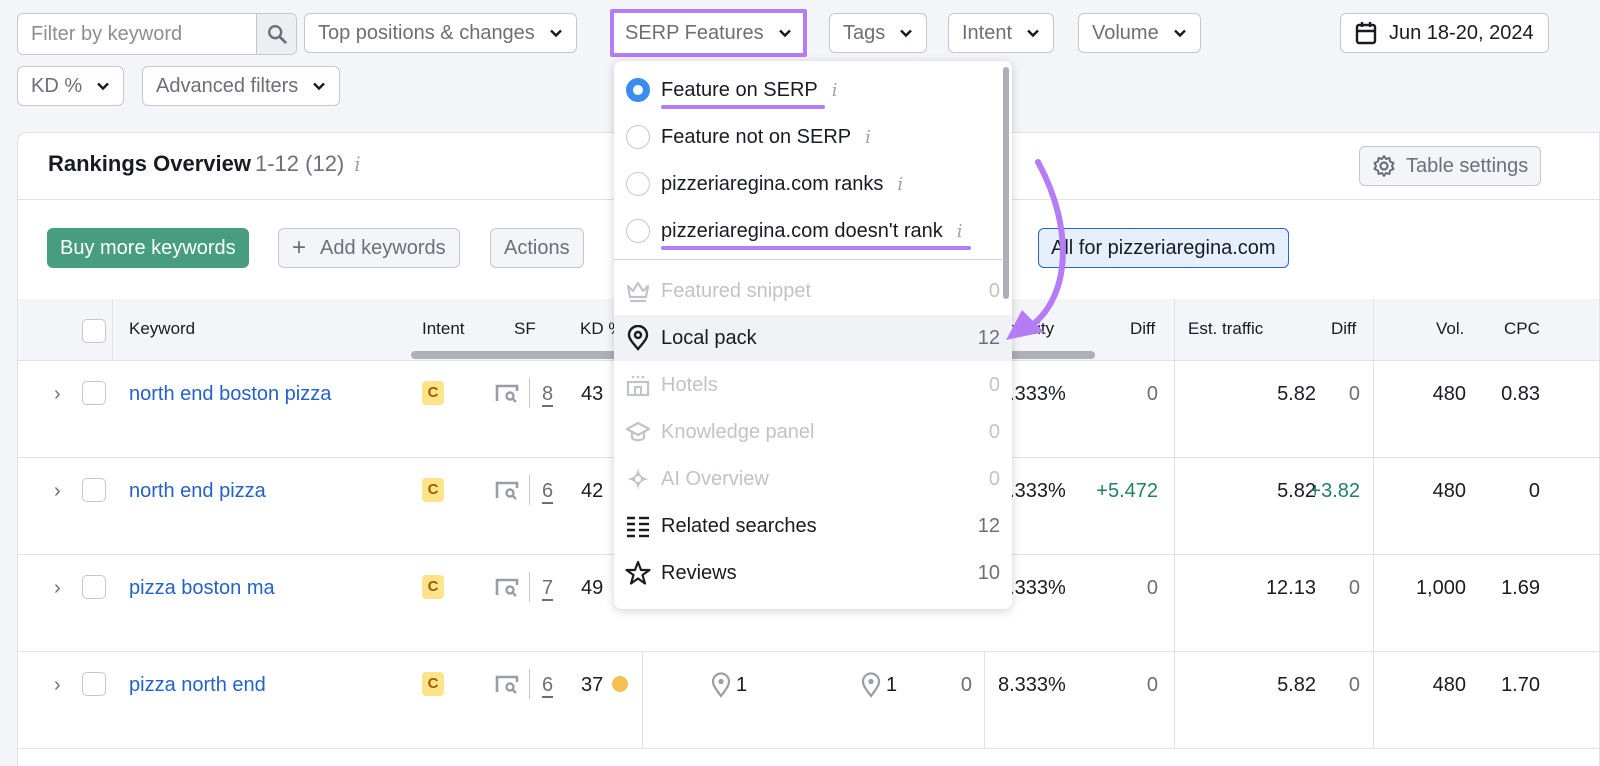 Image resolution: width=1600 pixels, height=766 pixels. What do you see at coordinates (299, 163) in the screenshot?
I see `result-count: 1-12 (12)` at bounding box center [299, 163].